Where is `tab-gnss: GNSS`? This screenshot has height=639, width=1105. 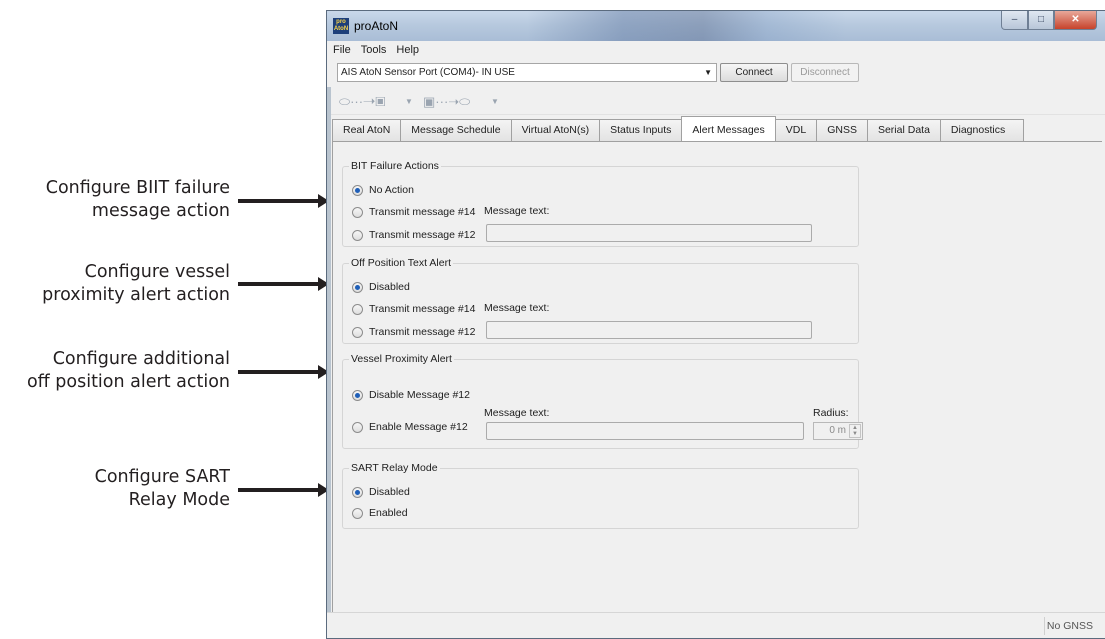
tab-gnss: GNSS is located at coordinates (842, 130).